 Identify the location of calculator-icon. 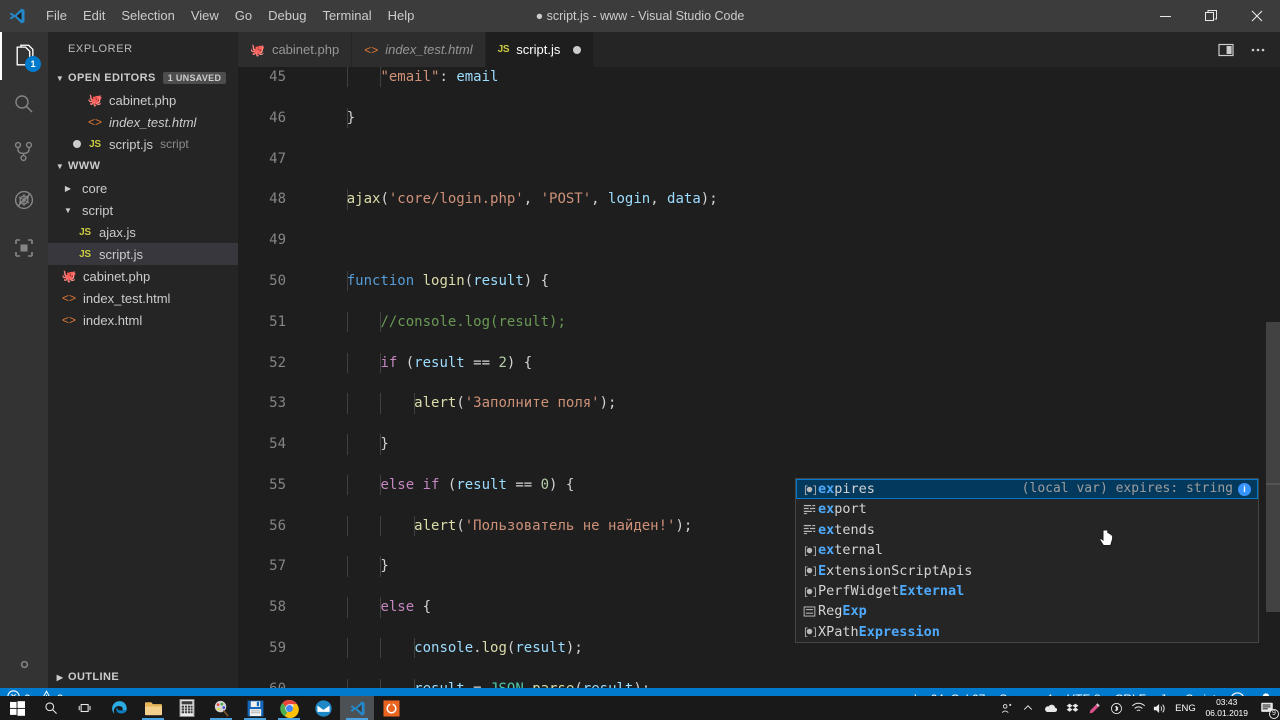
(187, 708).